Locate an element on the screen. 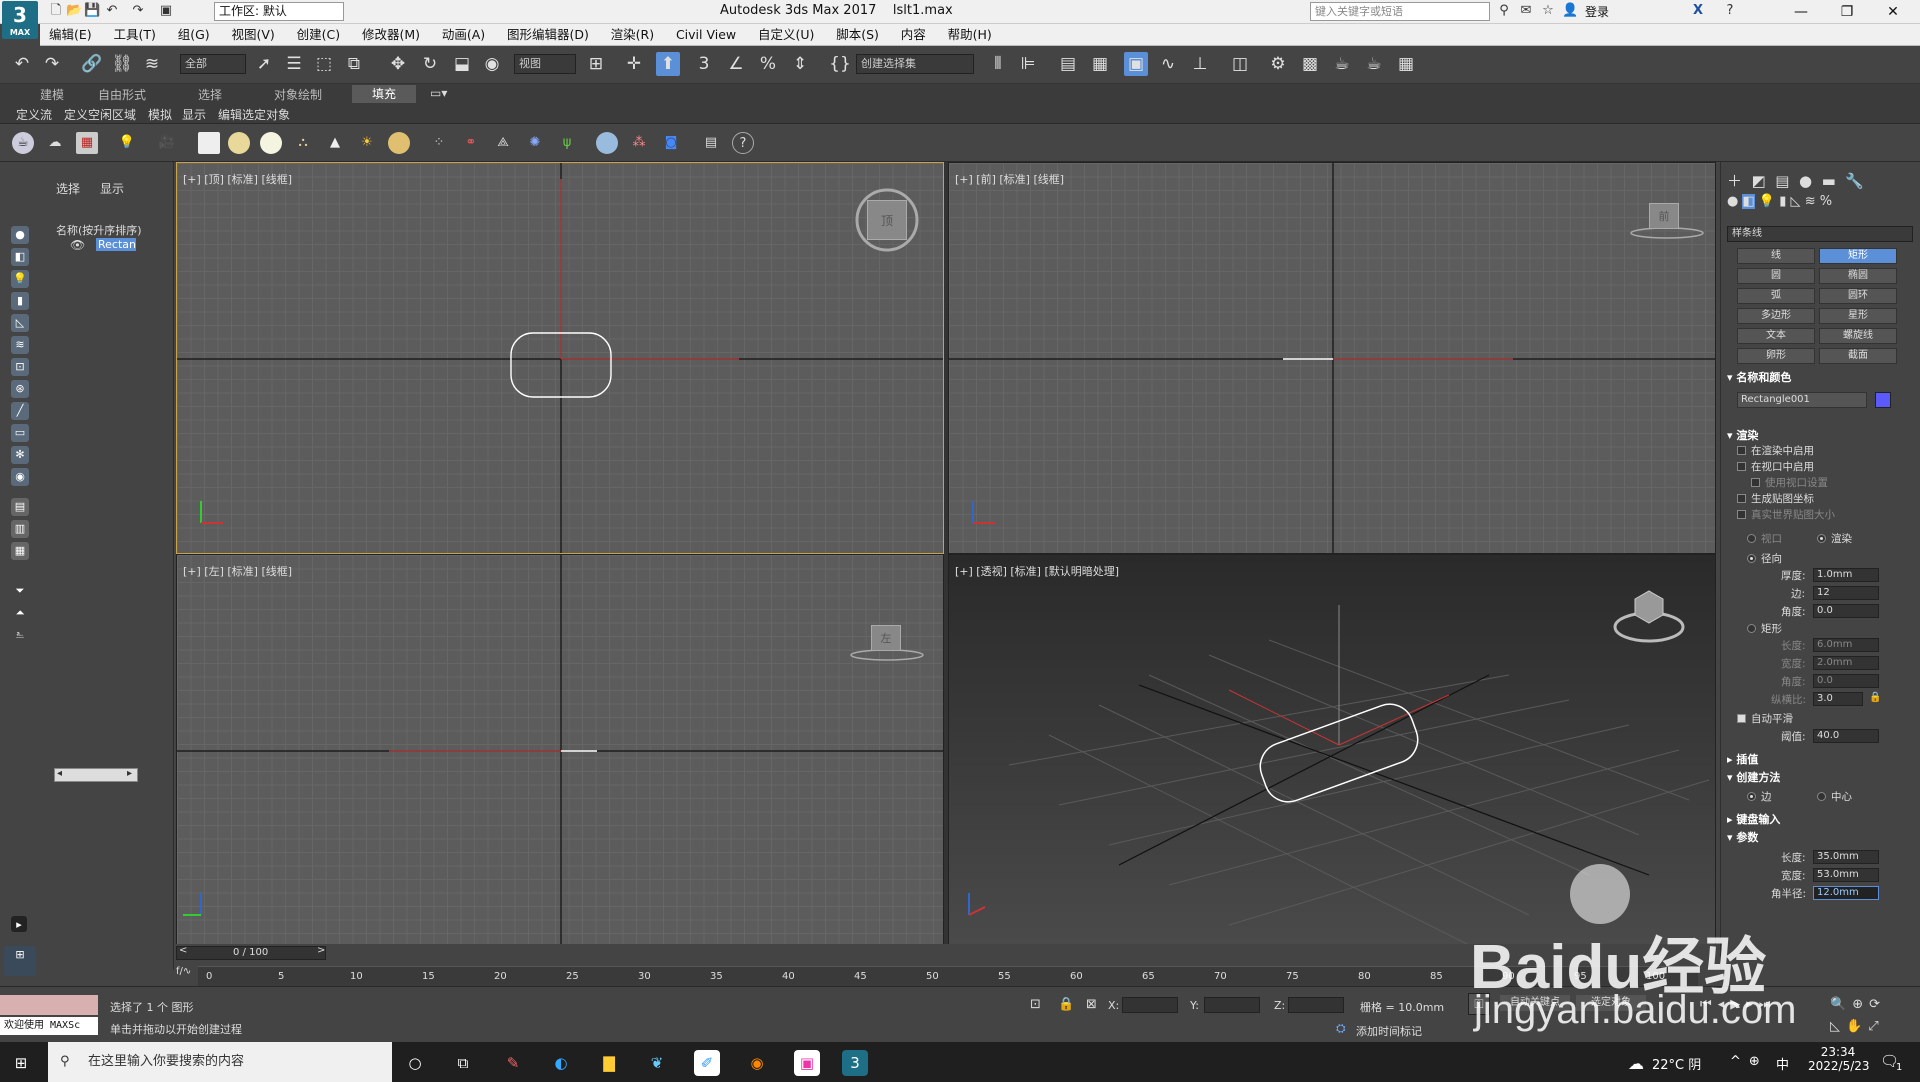 The image size is (1920, 1082). select-object-icon: ➚ is located at coordinates (264, 64).